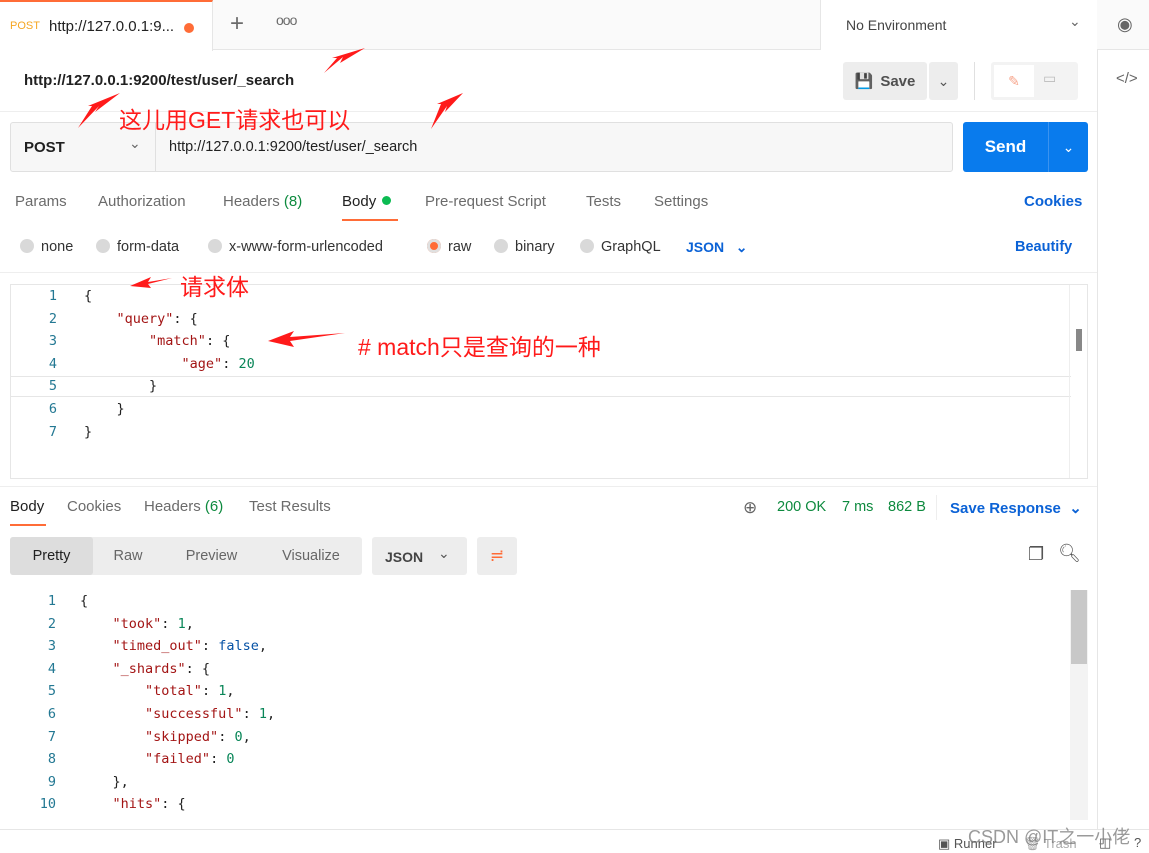 The width and height of the screenshot is (1149, 853). I want to click on tab-tests: Tests, so click(603, 201).